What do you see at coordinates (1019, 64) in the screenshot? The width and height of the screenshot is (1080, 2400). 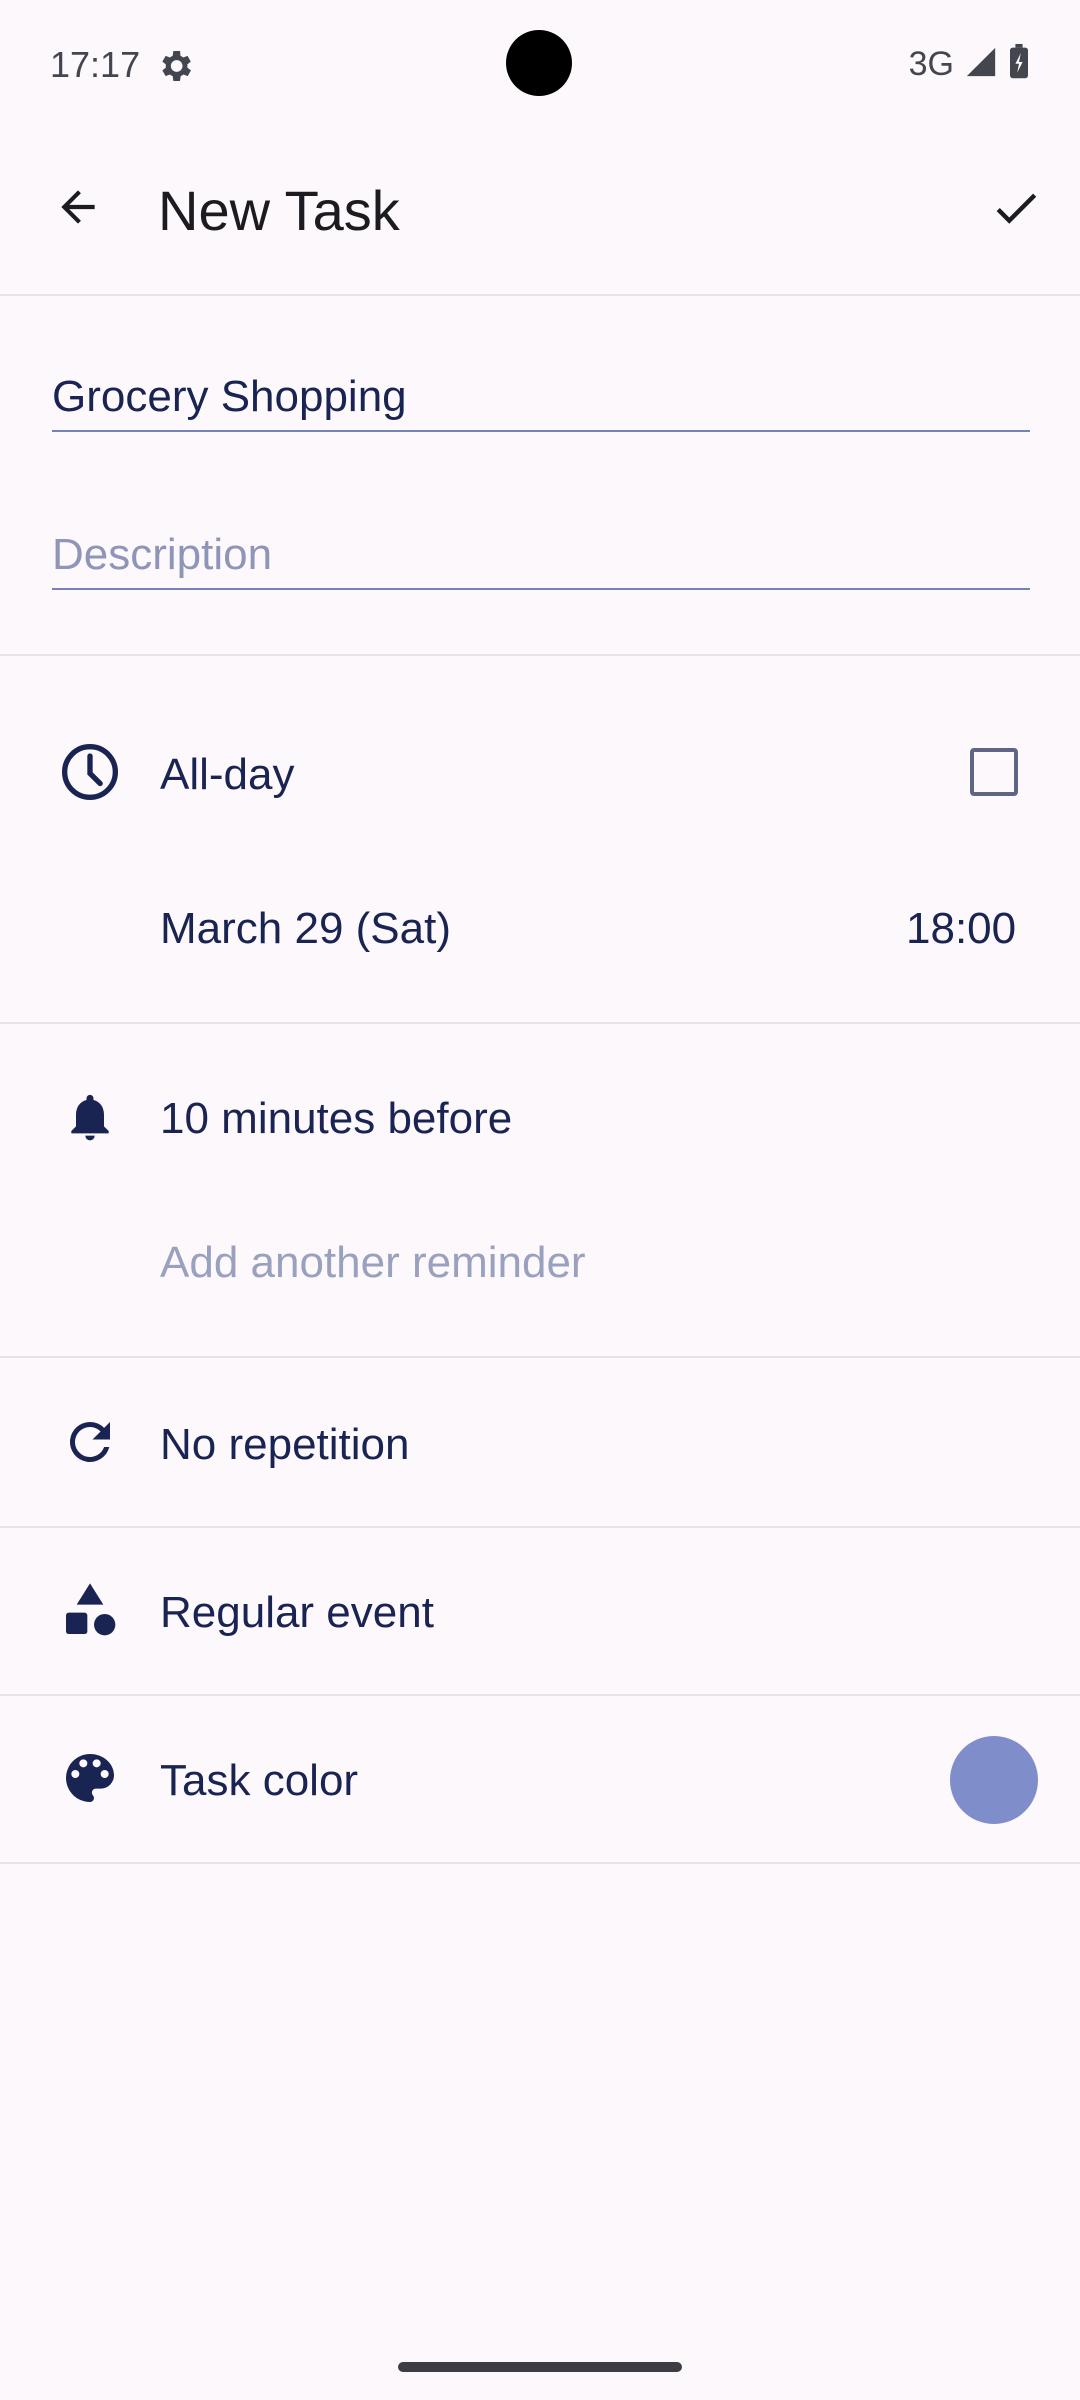 I see `battery-icon` at bounding box center [1019, 64].